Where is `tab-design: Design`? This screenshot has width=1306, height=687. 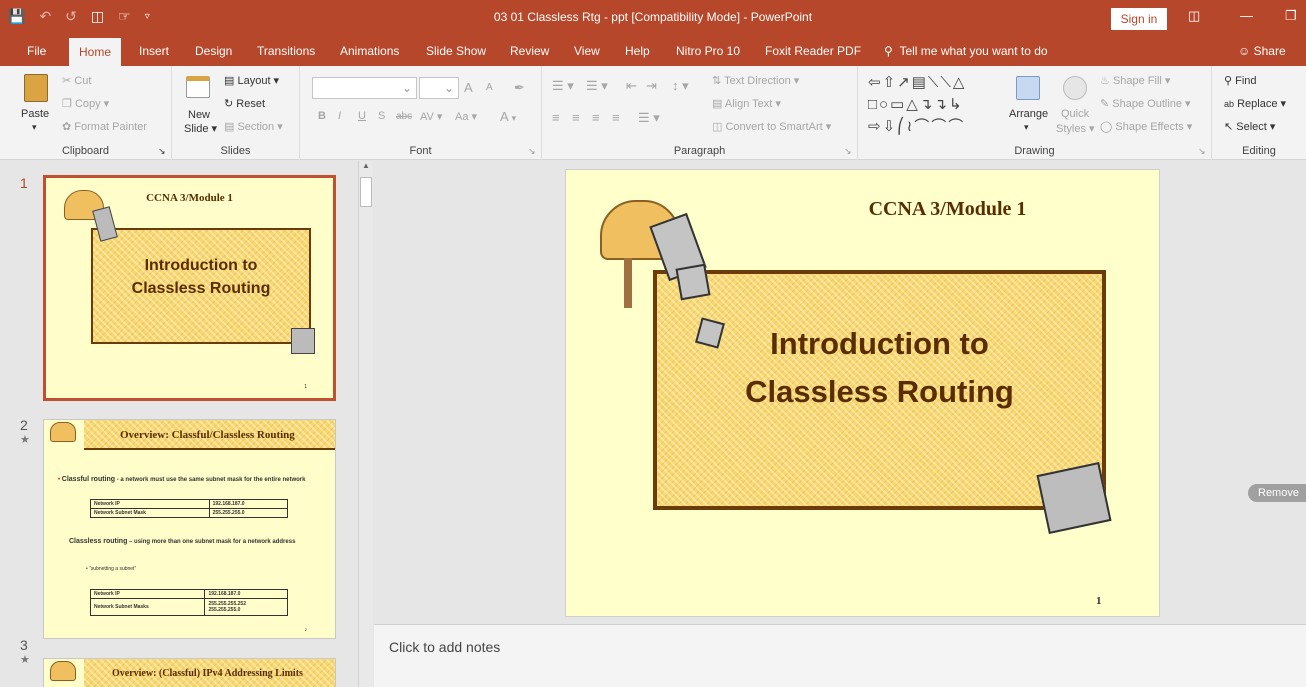 tab-design: Design is located at coordinates (213, 51).